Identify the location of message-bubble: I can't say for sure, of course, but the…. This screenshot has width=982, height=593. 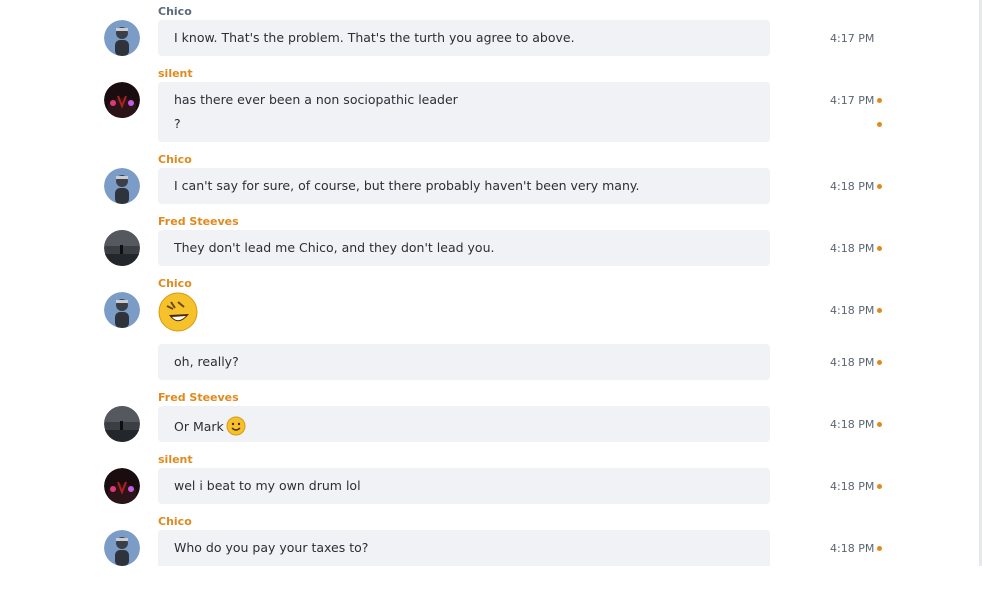
(464, 186).